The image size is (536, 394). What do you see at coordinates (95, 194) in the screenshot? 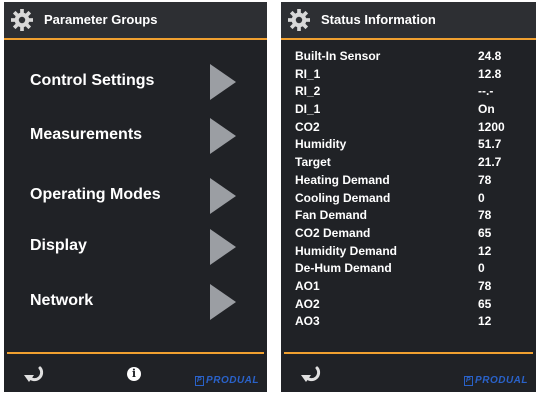
I see `menu-item-label: Operating Modes` at bounding box center [95, 194].